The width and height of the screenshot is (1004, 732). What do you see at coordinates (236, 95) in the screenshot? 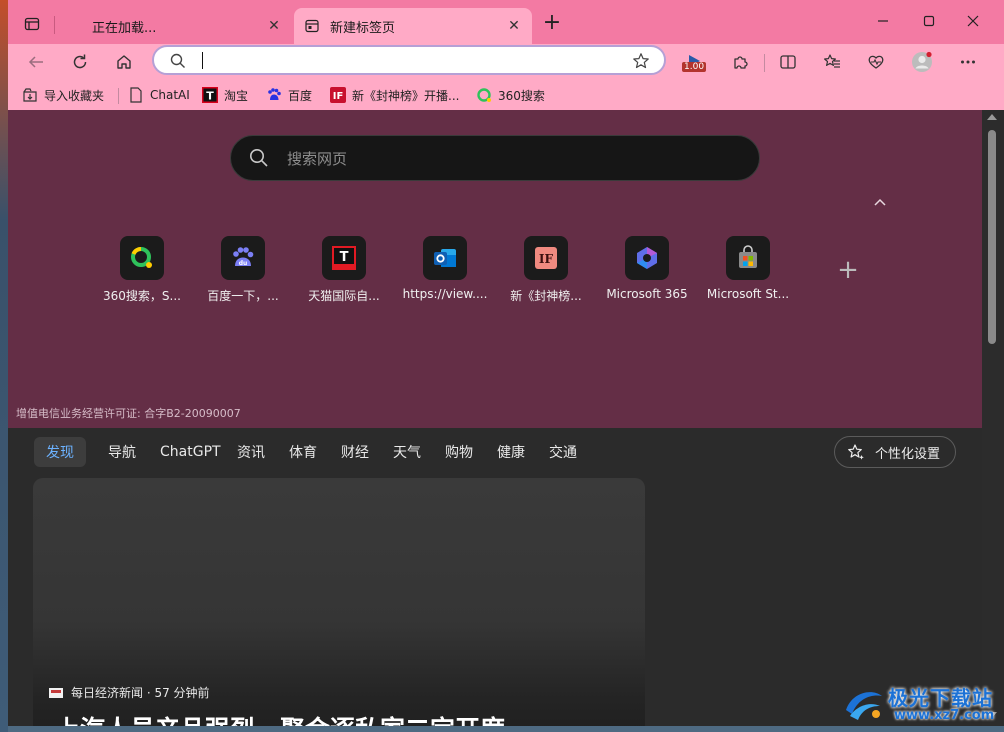
I see `bookmark-label: 淘宝` at bounding box center [236, 95].